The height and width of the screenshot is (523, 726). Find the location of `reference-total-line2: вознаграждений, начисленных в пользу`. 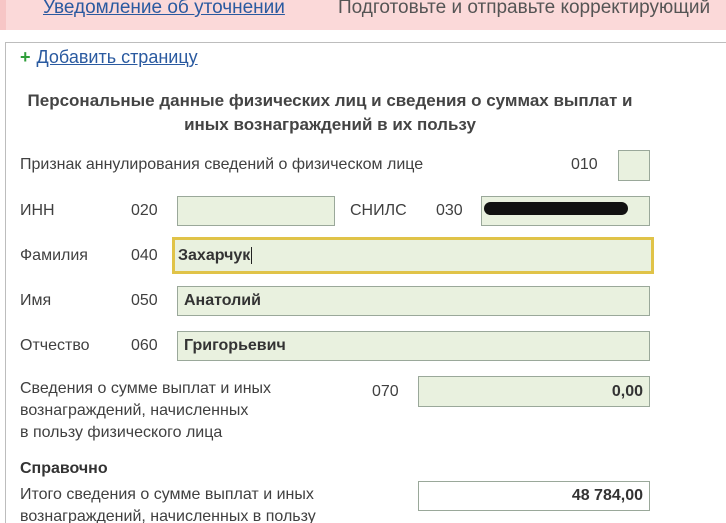

reference-total-line2: вознаграждений, начисленных в пользу is located at coordinates (168, 515).